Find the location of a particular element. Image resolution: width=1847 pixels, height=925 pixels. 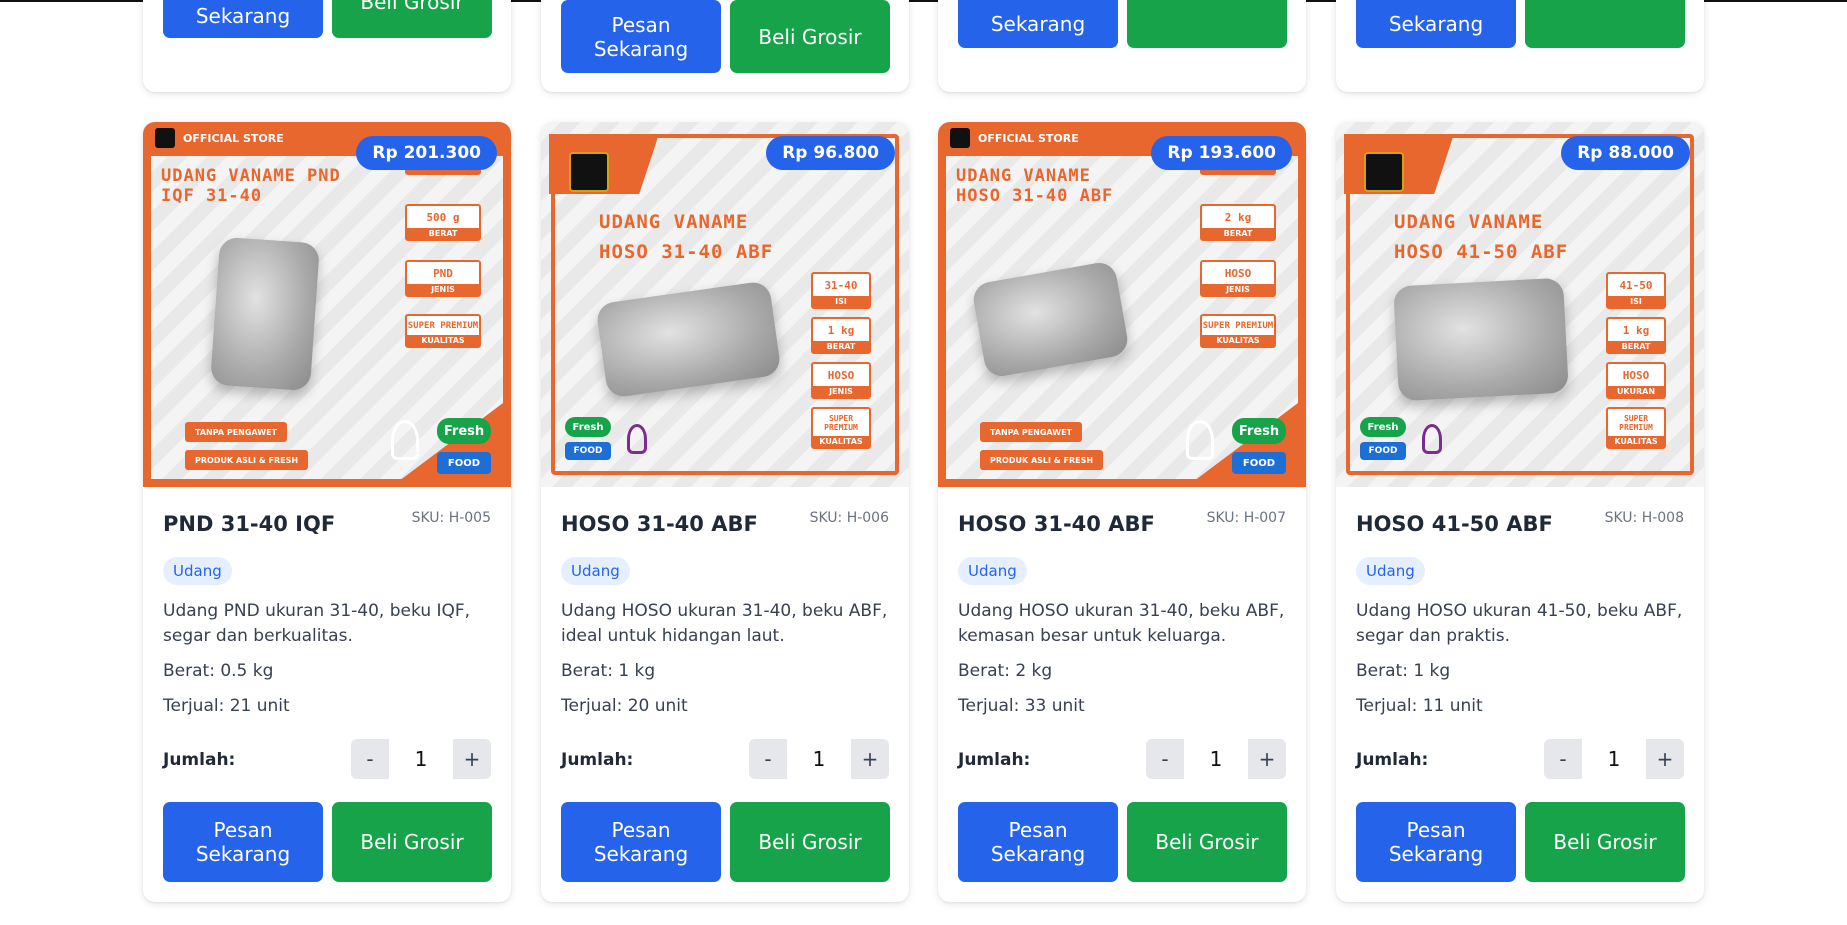

product-name: HOSO 31-40 ABF is located at coordinates (659, 524).